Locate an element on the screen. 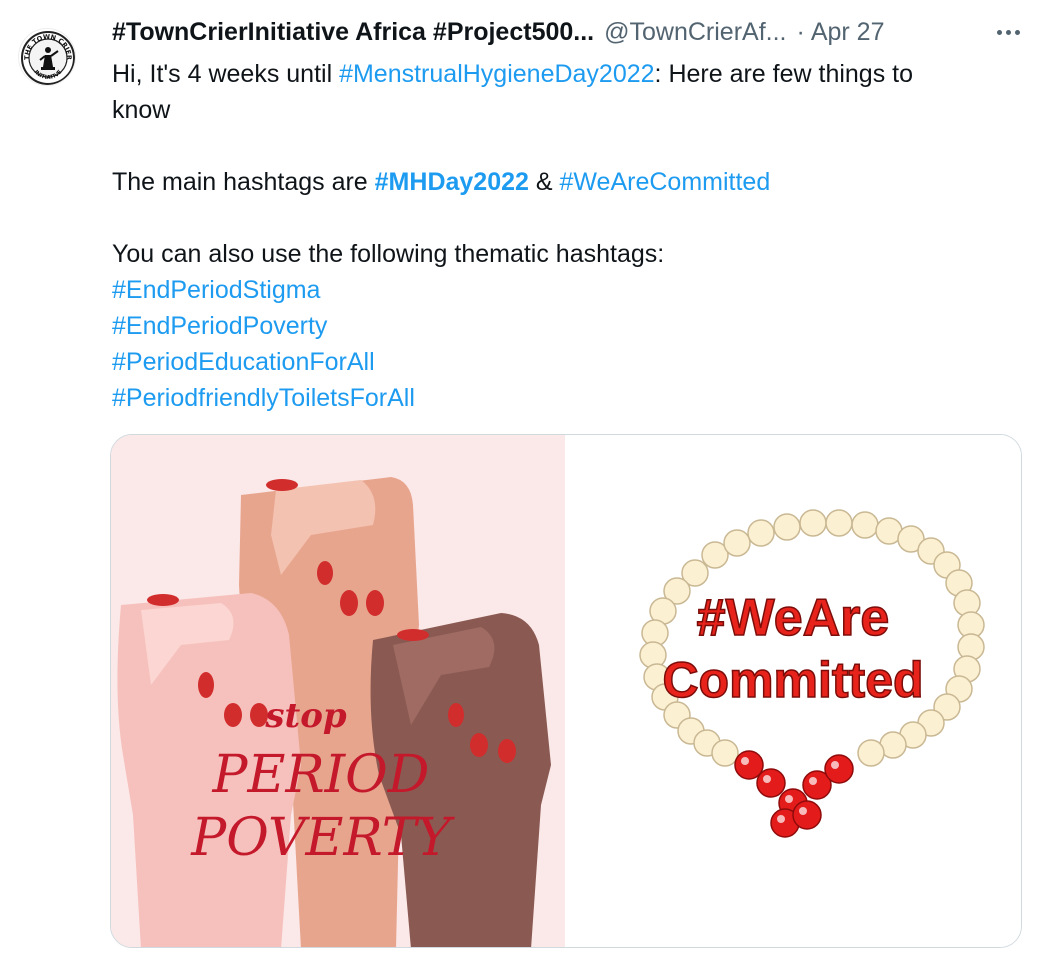 The image size is (1050, 960). hashtag-link: #MenstrualHygieneDay2022 is located at coordinates (496, 74).